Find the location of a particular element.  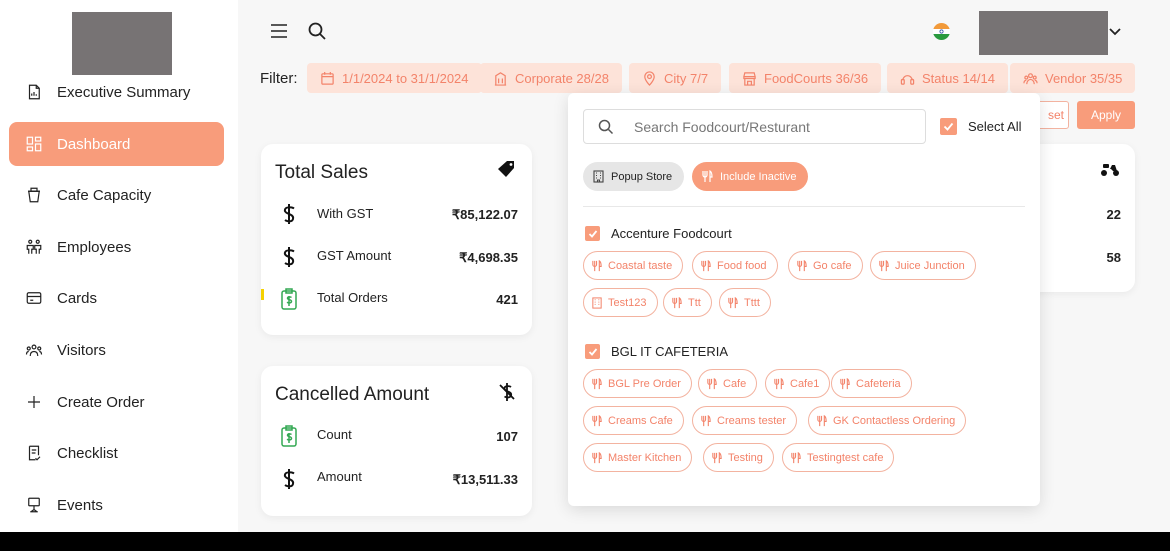

sidebar-item-create-order: Create Order is located at coordinates (116, 402).